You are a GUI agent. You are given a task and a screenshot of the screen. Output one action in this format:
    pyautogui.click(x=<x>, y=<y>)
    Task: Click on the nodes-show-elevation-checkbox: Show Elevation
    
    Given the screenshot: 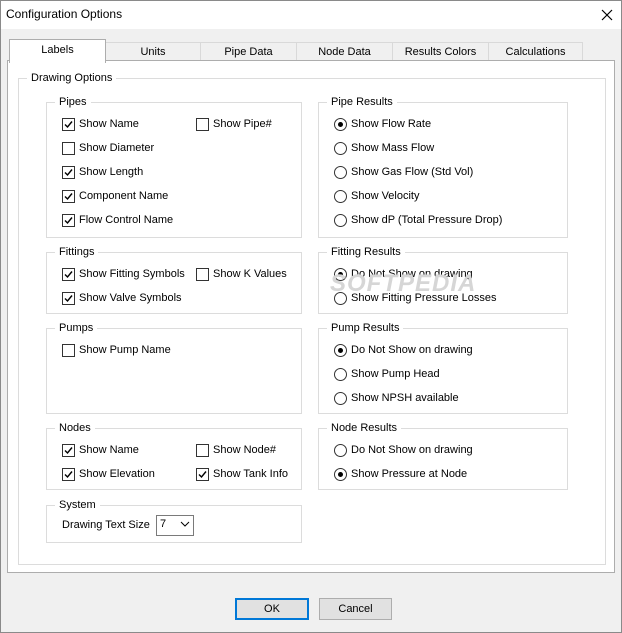 What is the action you would take?
    pyautogui.click(x=108, y=474)
    